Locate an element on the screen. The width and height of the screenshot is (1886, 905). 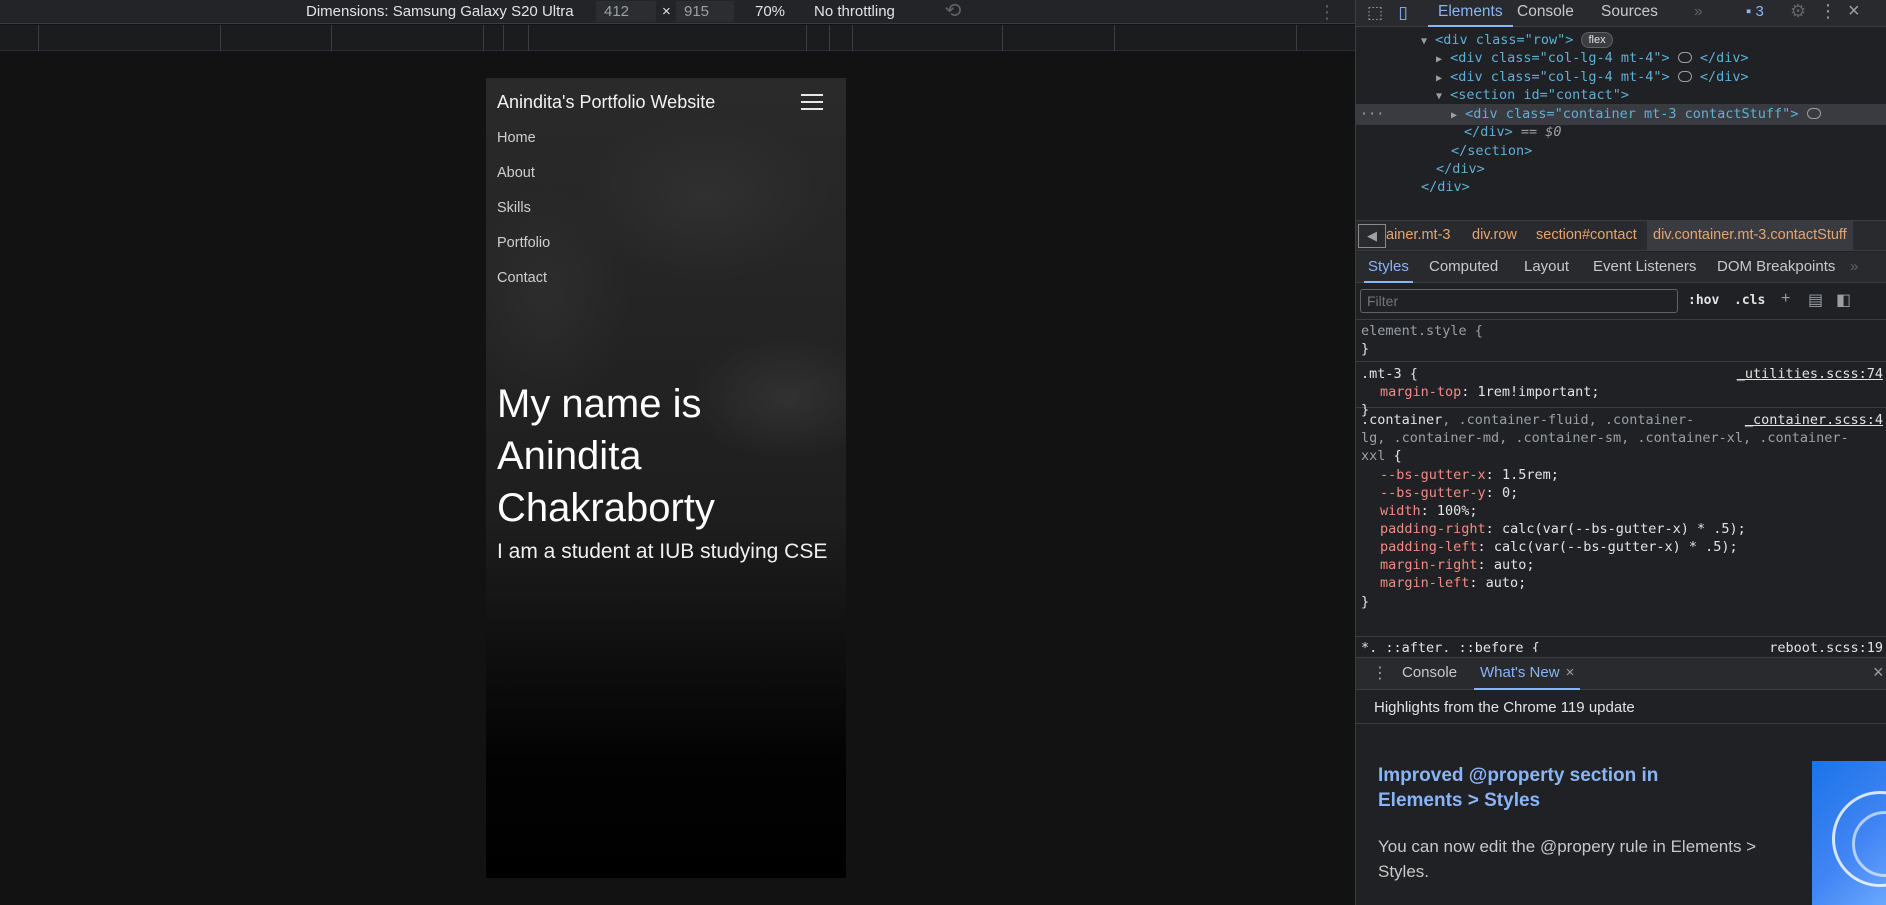
css-declaration: width: 100%; is located at coordinates (1429, 511).